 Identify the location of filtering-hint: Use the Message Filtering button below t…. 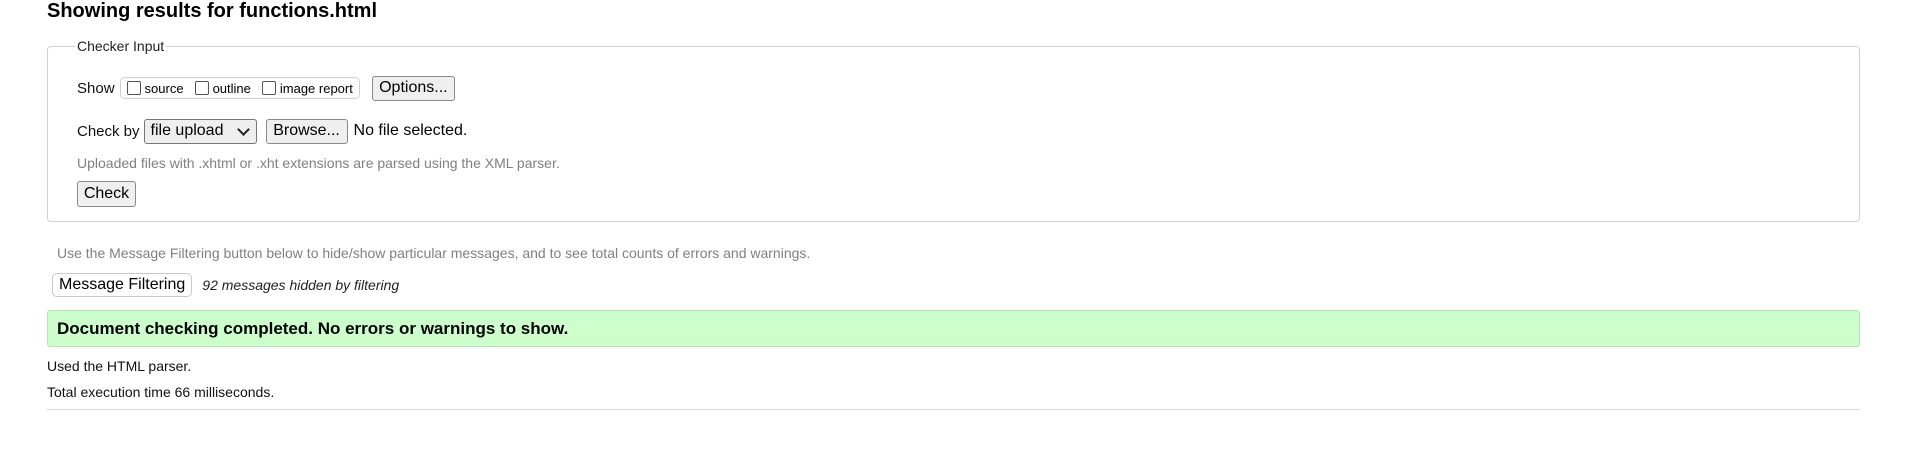
(434, 253).